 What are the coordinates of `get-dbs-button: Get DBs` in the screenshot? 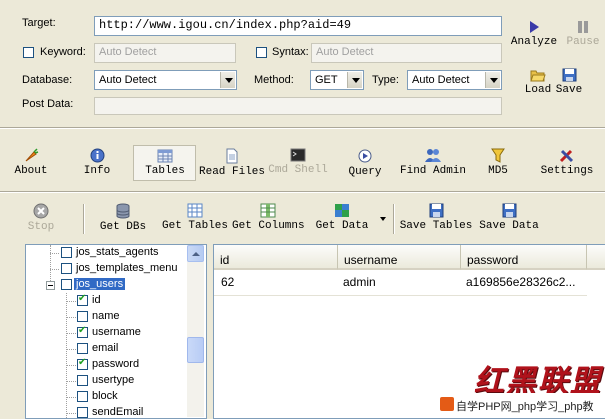 It's located at (123, 218).